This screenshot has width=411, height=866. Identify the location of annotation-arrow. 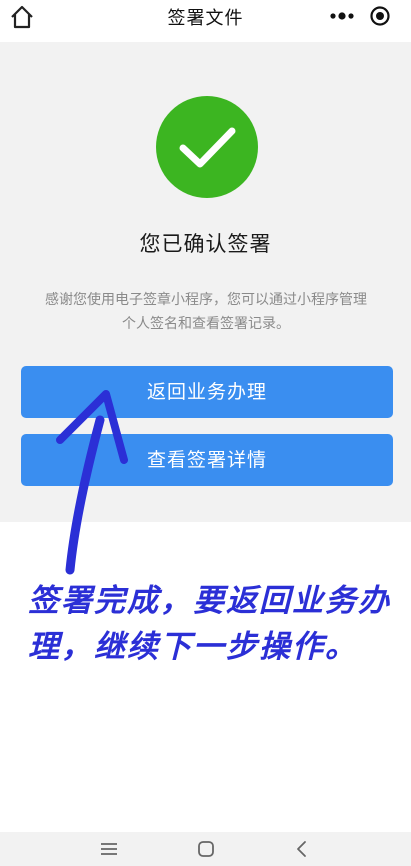
(100, 480).